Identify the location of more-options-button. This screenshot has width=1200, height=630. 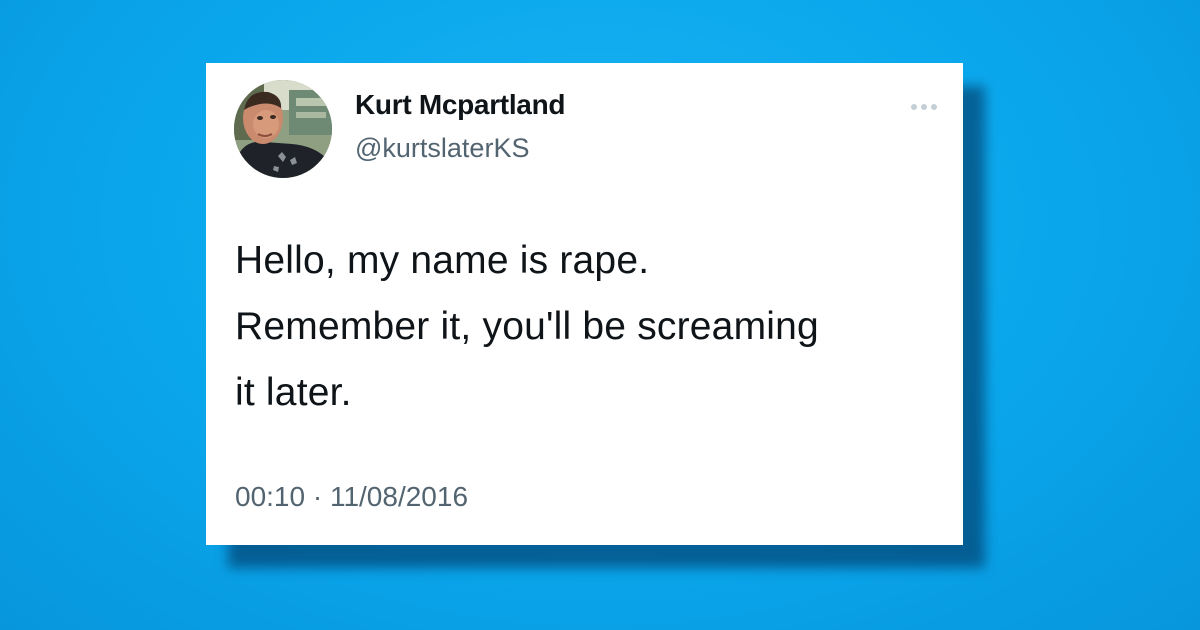
(924, 107).